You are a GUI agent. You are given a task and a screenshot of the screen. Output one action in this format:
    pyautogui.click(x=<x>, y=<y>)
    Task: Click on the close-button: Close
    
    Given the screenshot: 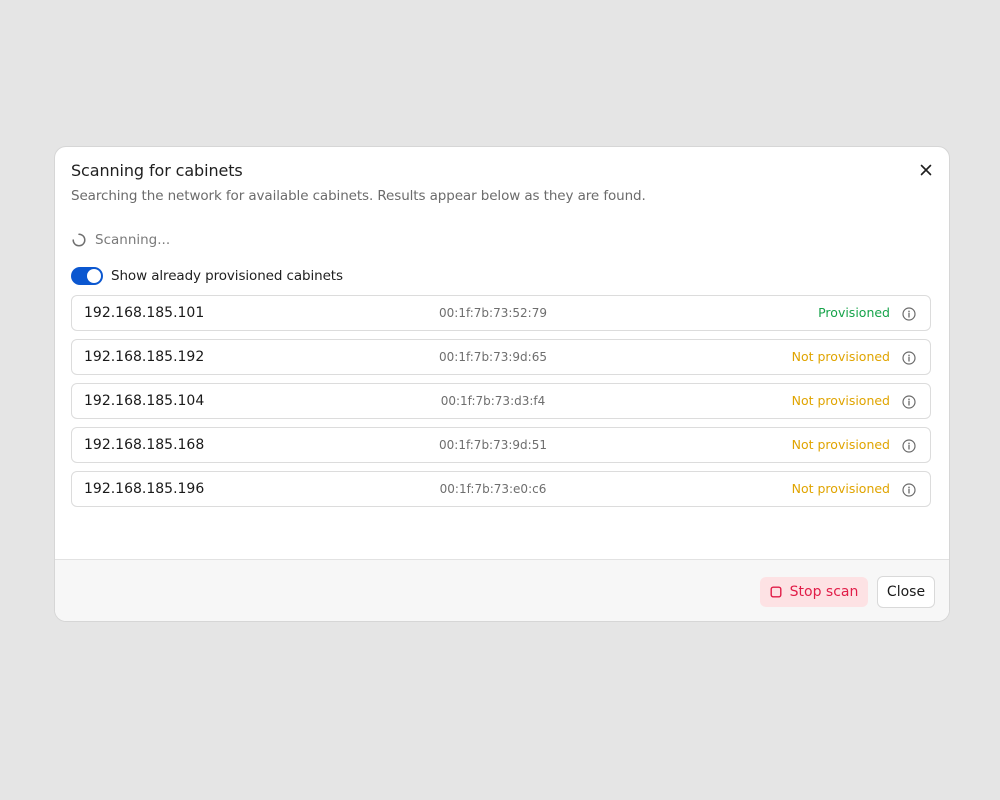 What is the action you would take?
    pyautogui.click(x=906, y=592)
    